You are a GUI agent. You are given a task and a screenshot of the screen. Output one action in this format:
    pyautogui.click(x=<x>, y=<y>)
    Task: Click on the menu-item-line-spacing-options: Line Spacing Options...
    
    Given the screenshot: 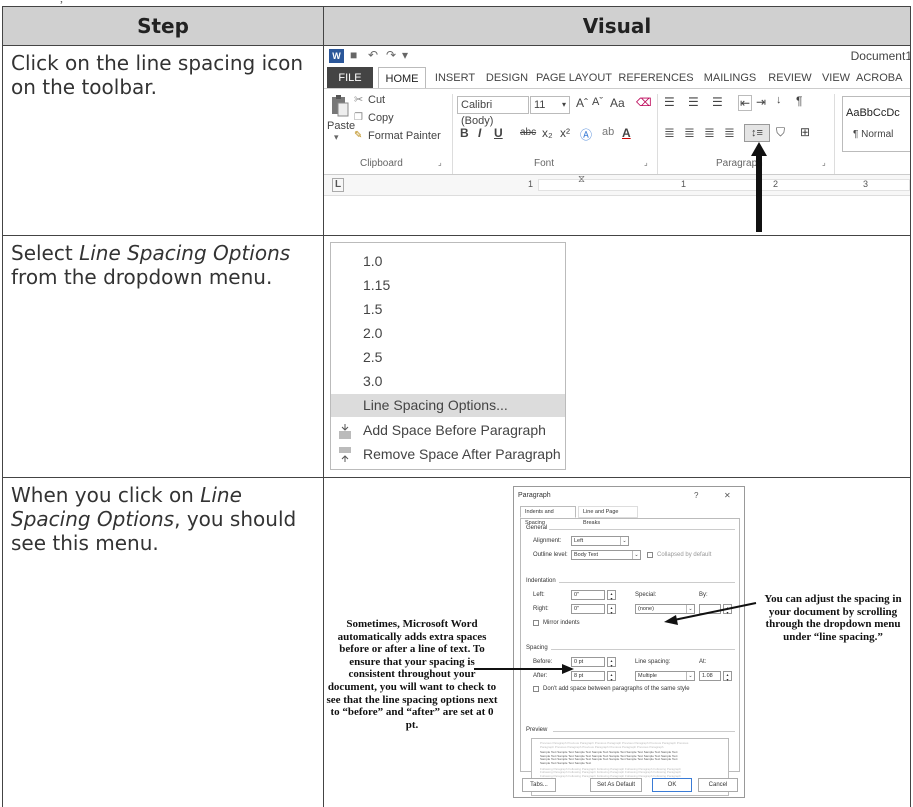 What is the action you would take?
    pyautogui.click(x=448, y=405)
    